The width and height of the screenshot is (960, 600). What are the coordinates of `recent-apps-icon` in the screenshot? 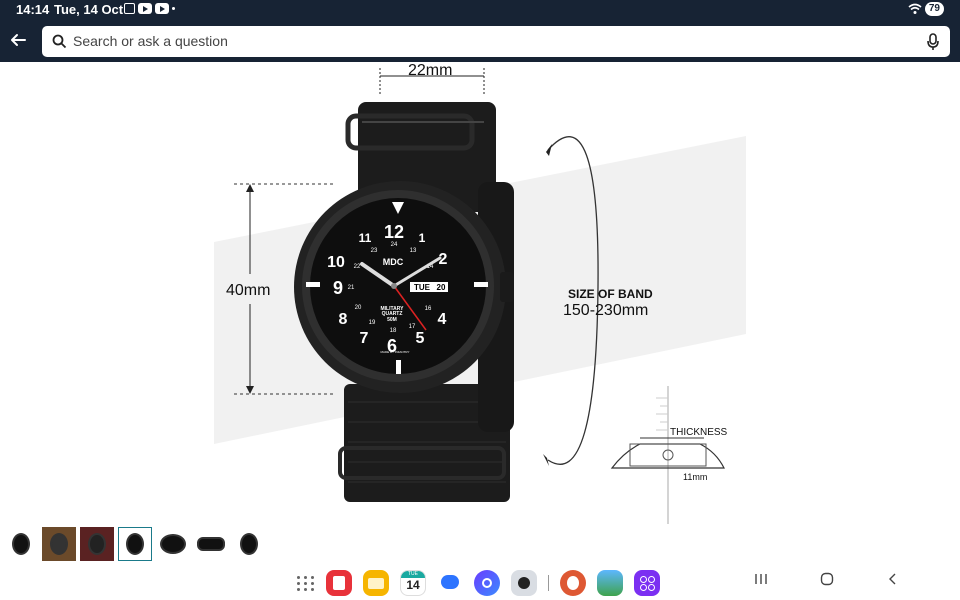 It's located at (761, 581).